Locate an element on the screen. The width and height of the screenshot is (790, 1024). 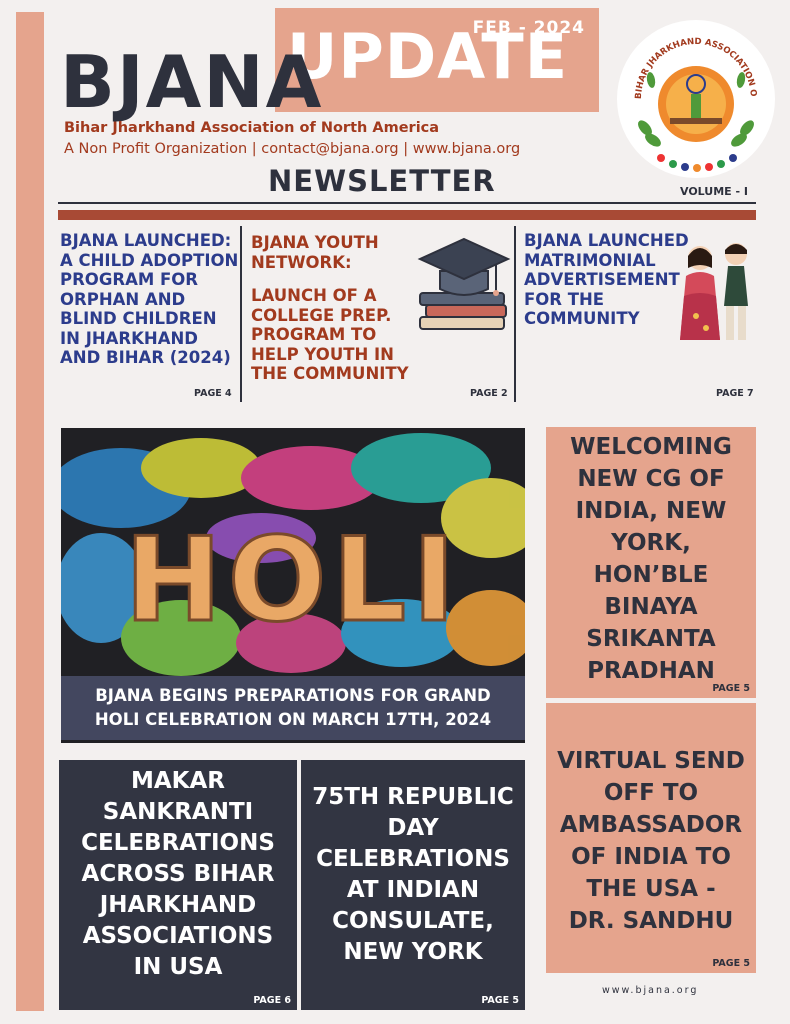
article-page-ref: PAGE 6 is located at coordinates (272, 1000).